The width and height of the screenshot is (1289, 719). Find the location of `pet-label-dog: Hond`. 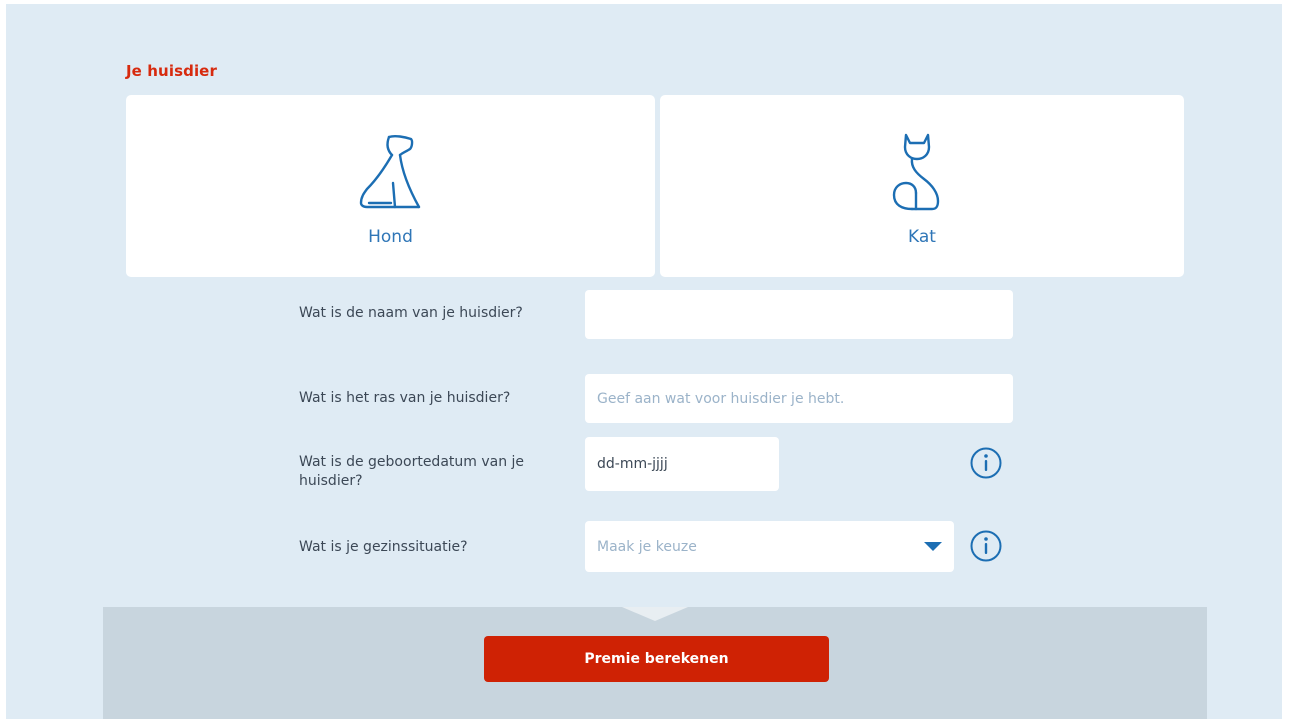

pet-label-dog: Hond is located at coordinates (390, 237).